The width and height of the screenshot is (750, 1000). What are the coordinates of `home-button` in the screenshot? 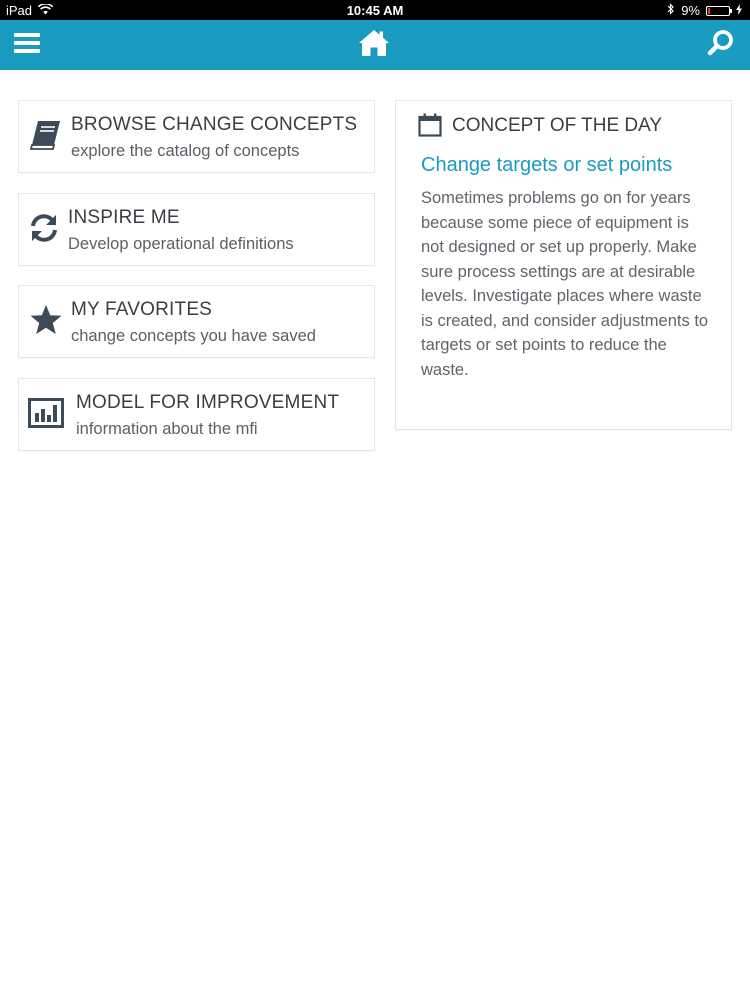 It's located at (374, 45).